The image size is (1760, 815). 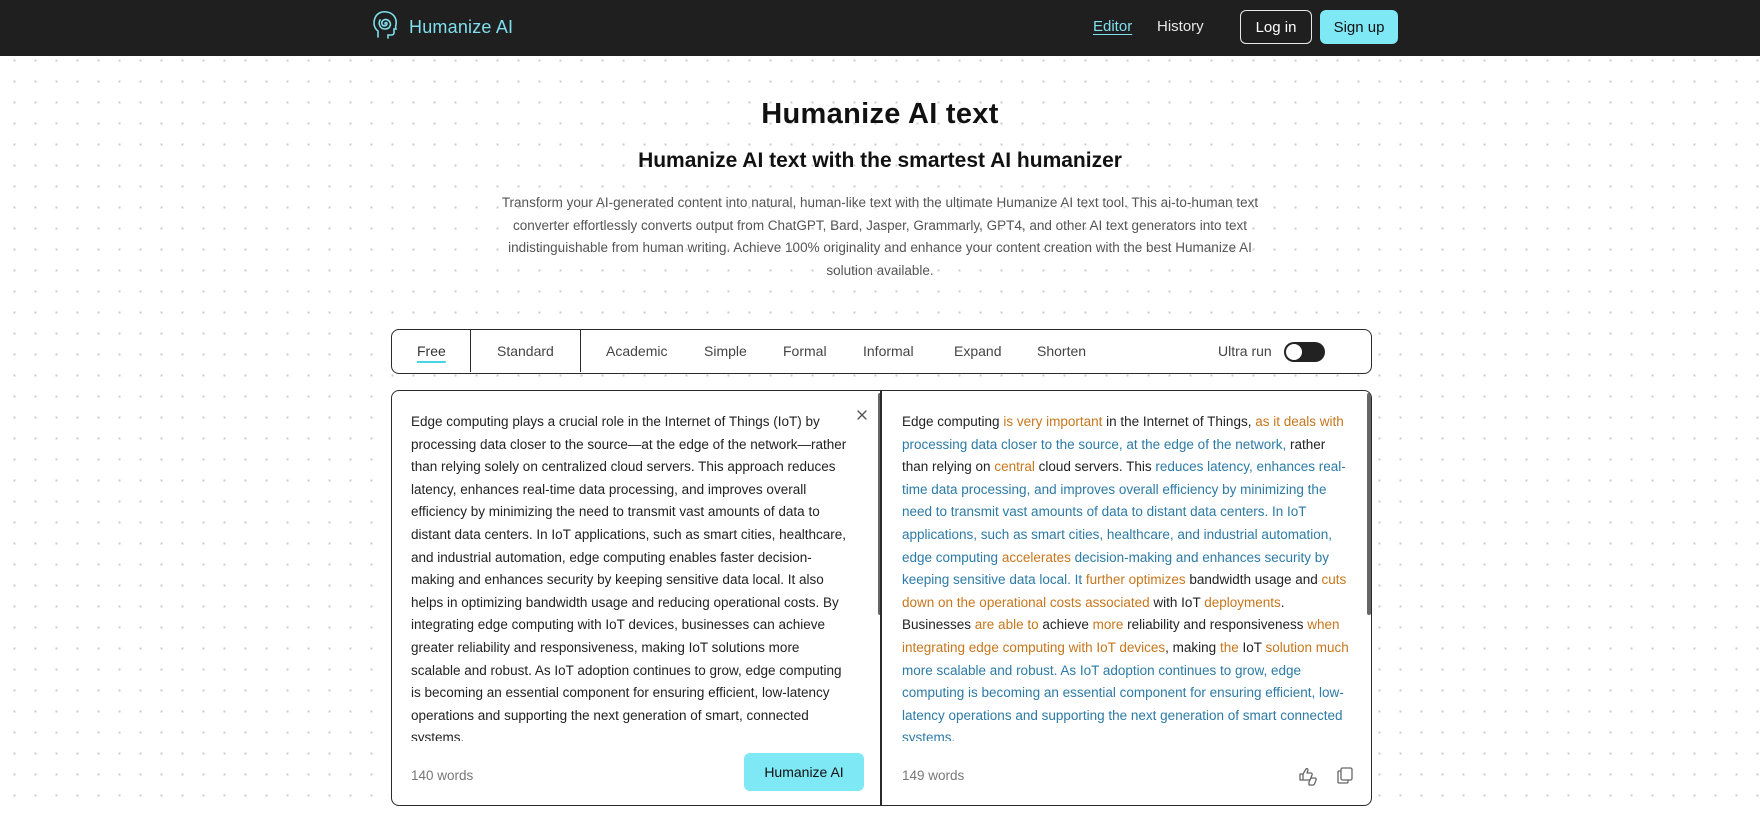 I want to click on login-button: Log in, so click(x=1276, y=27).